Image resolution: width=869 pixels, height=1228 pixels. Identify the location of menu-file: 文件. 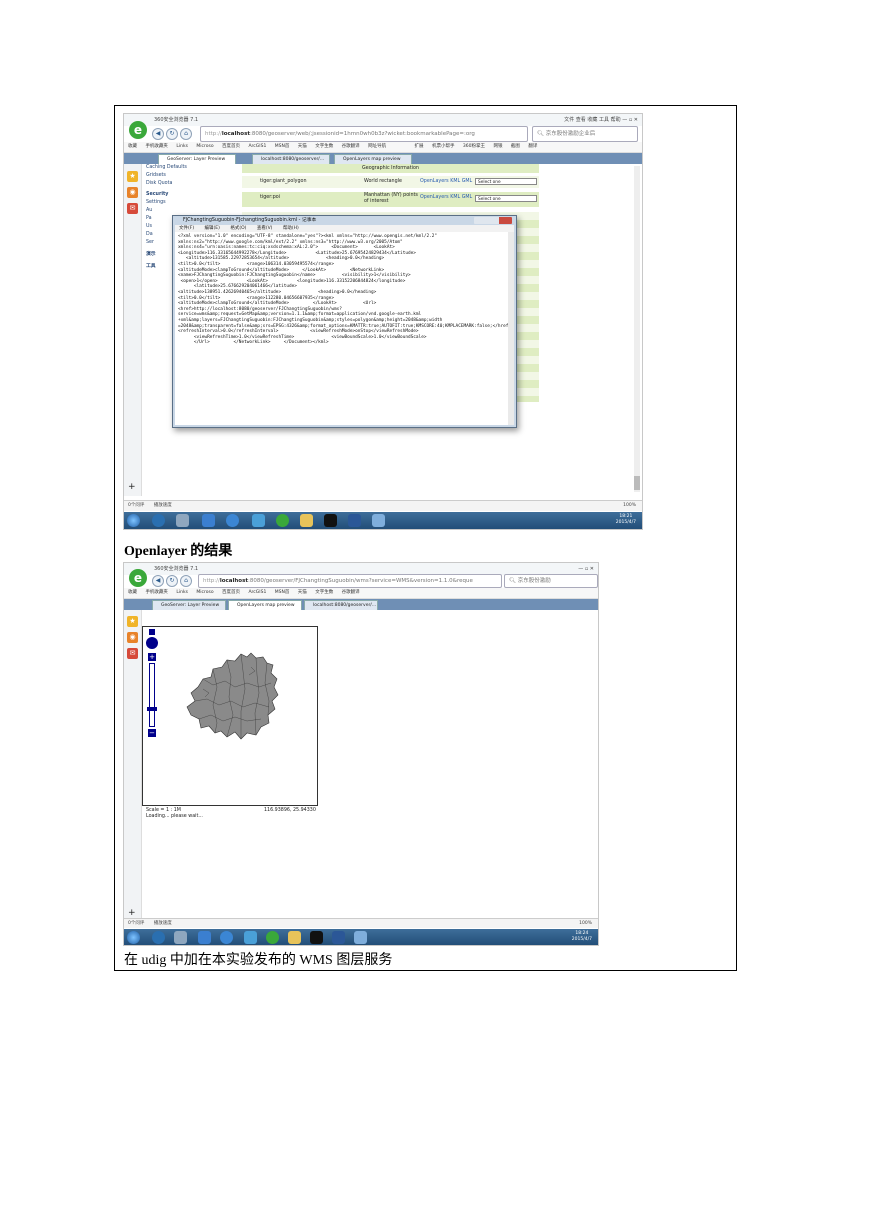
(569, 120).